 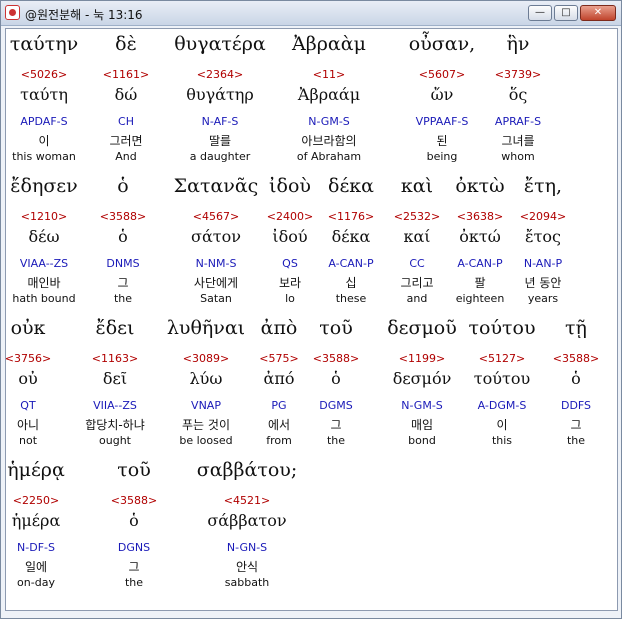 I want to click on korean-gloss: 그, so click(x=336, y=425).